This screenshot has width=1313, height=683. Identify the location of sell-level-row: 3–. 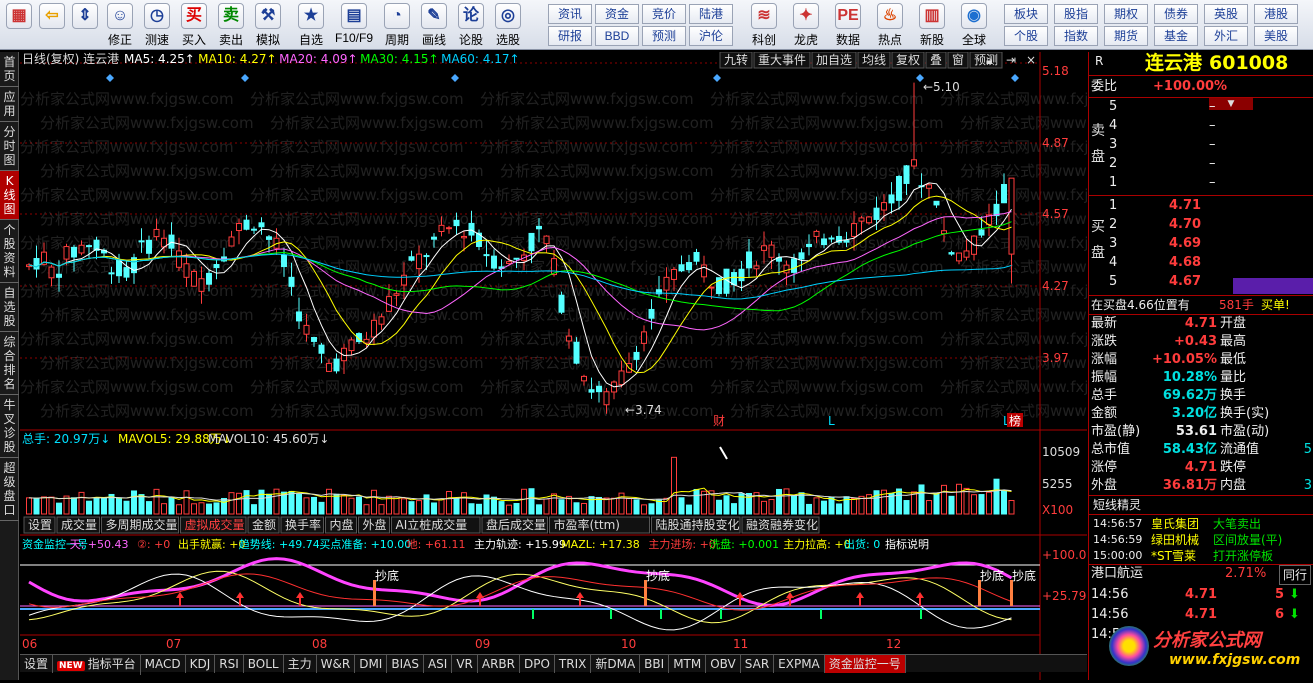
(1201, 145).